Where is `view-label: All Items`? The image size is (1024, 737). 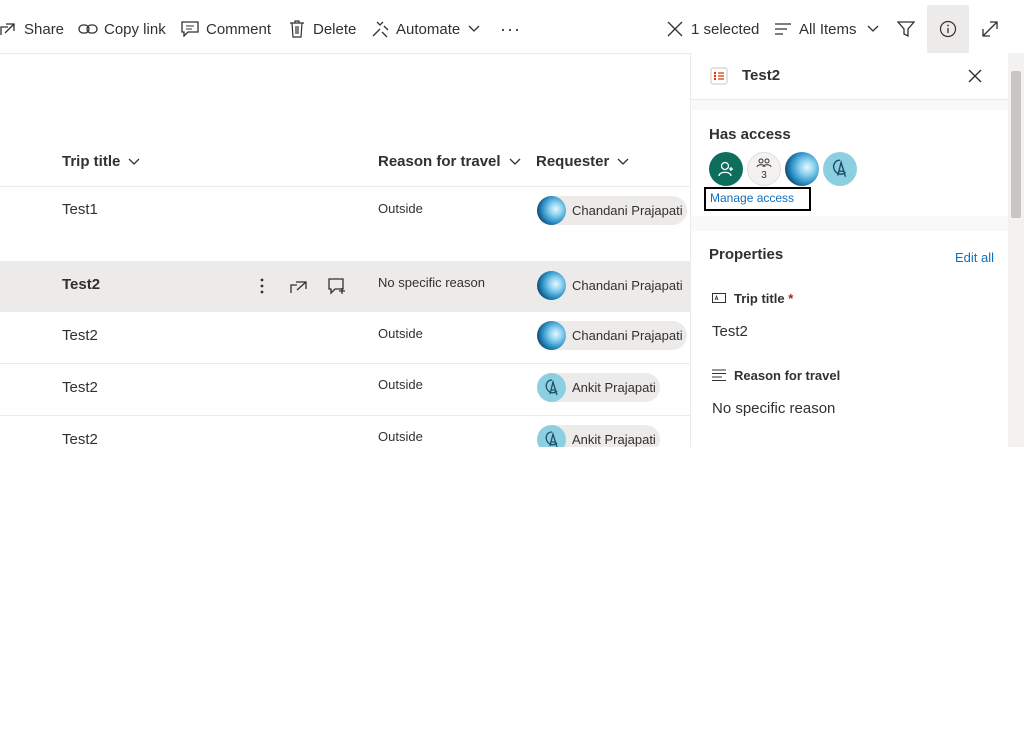 view-label: All Items is located at coordinates (828, 29).